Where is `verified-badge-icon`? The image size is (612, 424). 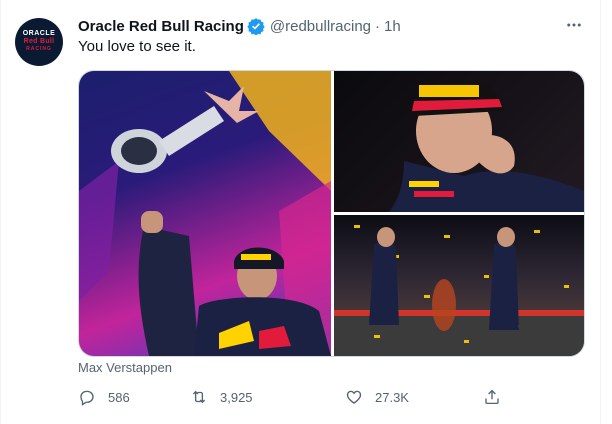 verified-badge-icon is located at coordinates (256, 26).